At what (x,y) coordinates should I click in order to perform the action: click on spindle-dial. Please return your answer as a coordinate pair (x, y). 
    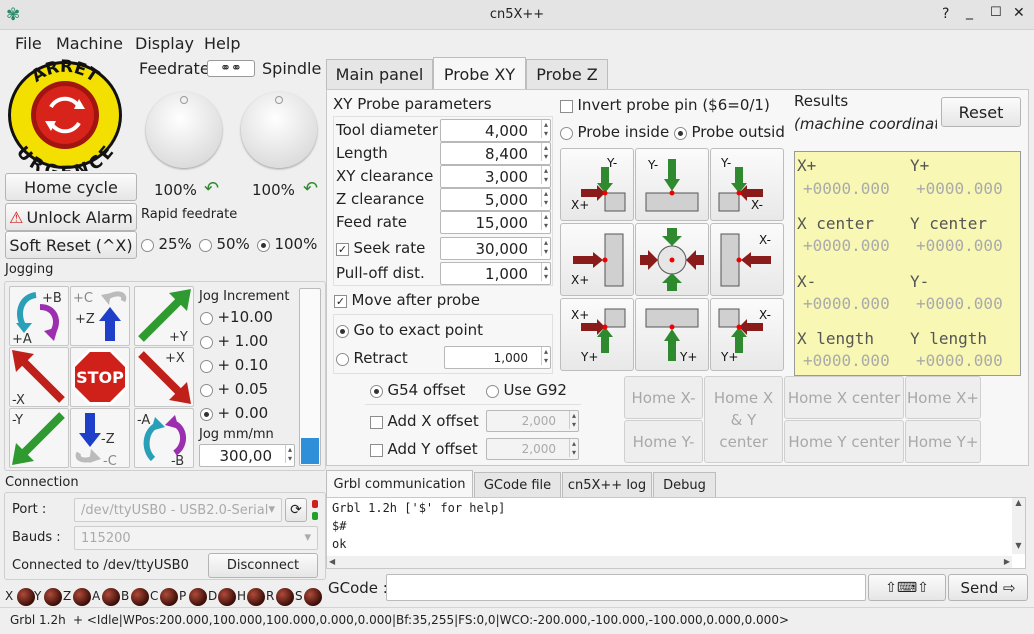
    Looking at the image, I should click on (279, 130).